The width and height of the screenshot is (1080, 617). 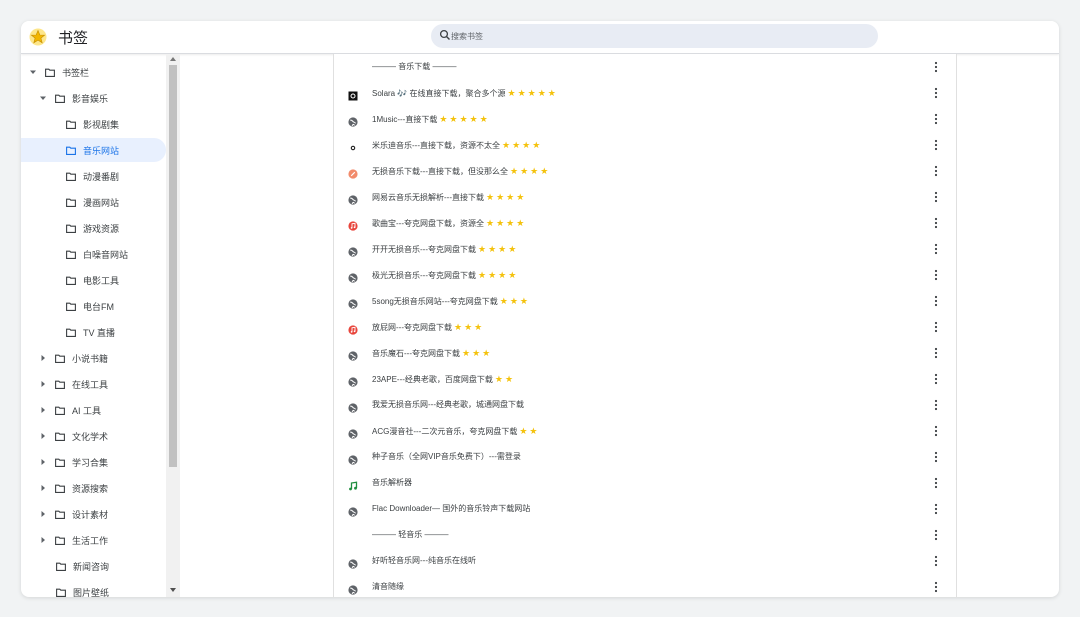 I want to click on sidebar-folder: 小说书籍, so click(x=93, y=358).